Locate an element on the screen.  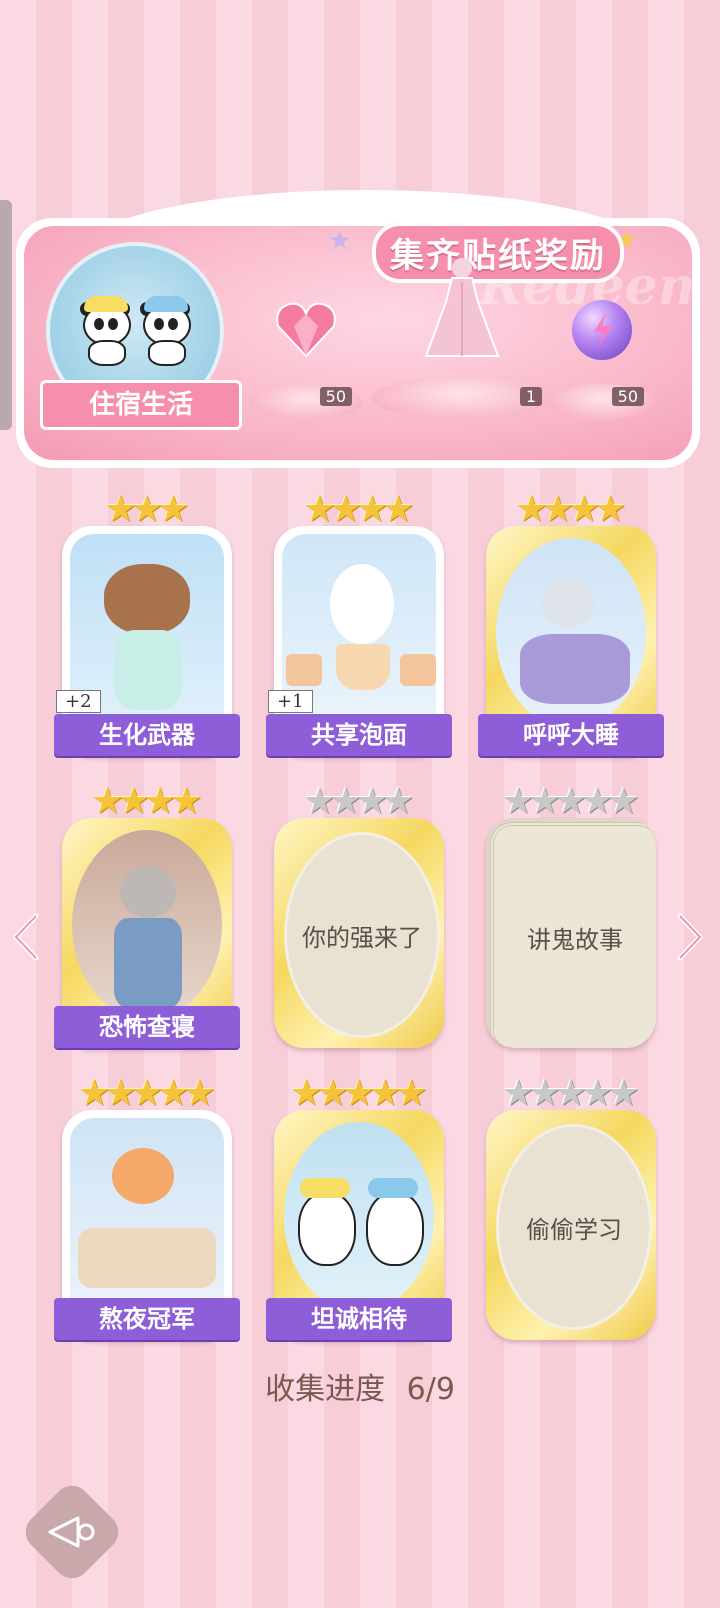
heart-gem-icon is located at coordinates (306, 330).